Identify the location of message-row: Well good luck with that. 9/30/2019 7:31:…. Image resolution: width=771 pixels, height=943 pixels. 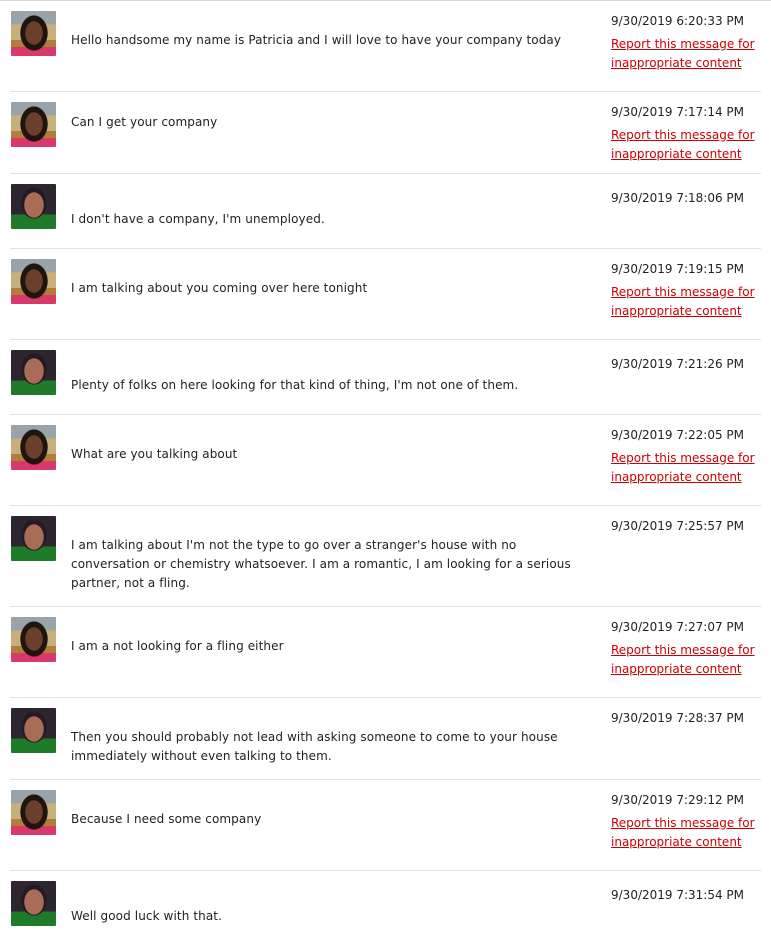
(385, 906).